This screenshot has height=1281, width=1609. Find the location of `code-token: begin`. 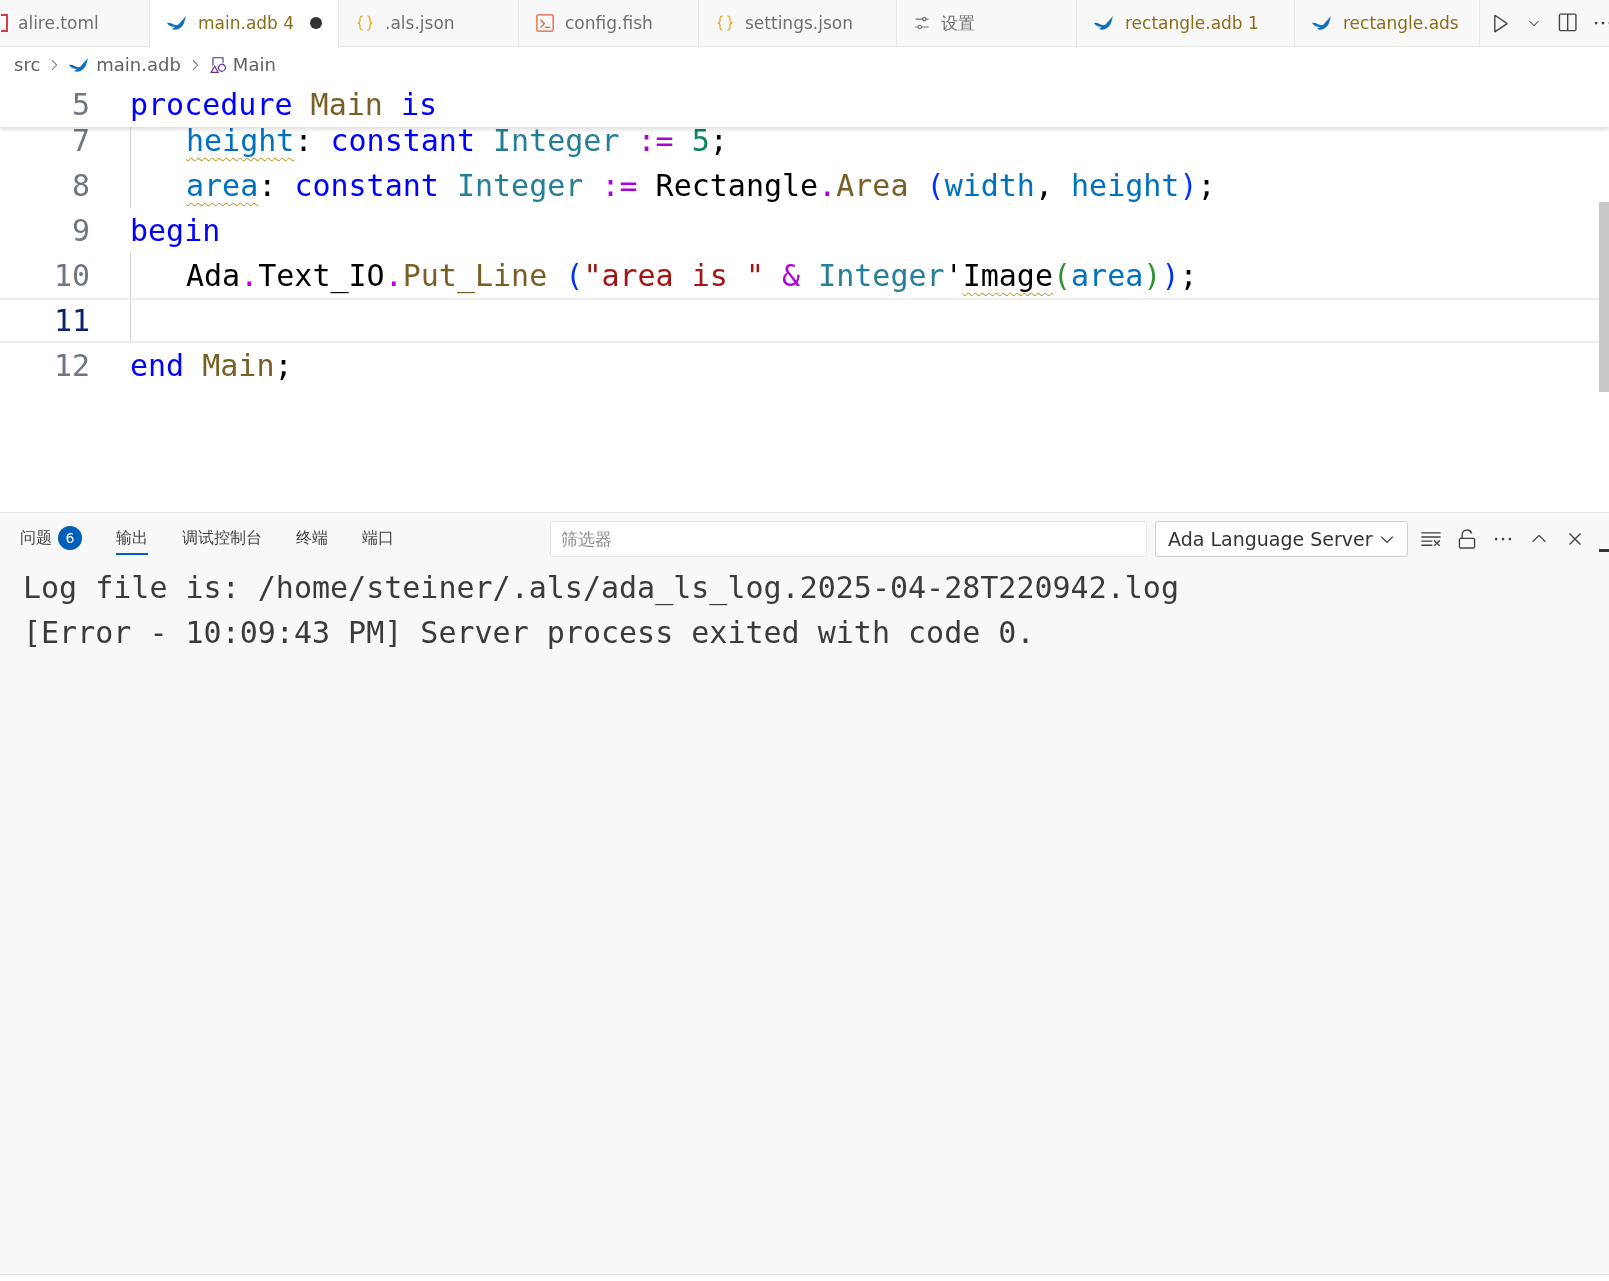

code-token: begin is located at coordinates (175, 230).